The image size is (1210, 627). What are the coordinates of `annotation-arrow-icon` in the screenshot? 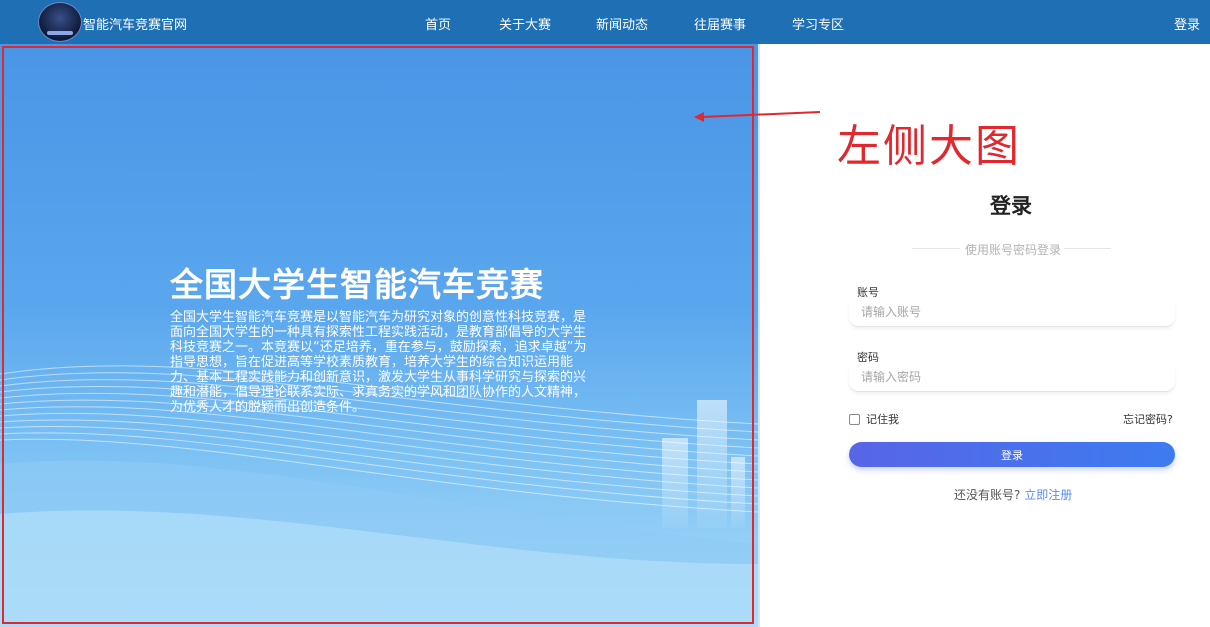 It's located at (757, 116).